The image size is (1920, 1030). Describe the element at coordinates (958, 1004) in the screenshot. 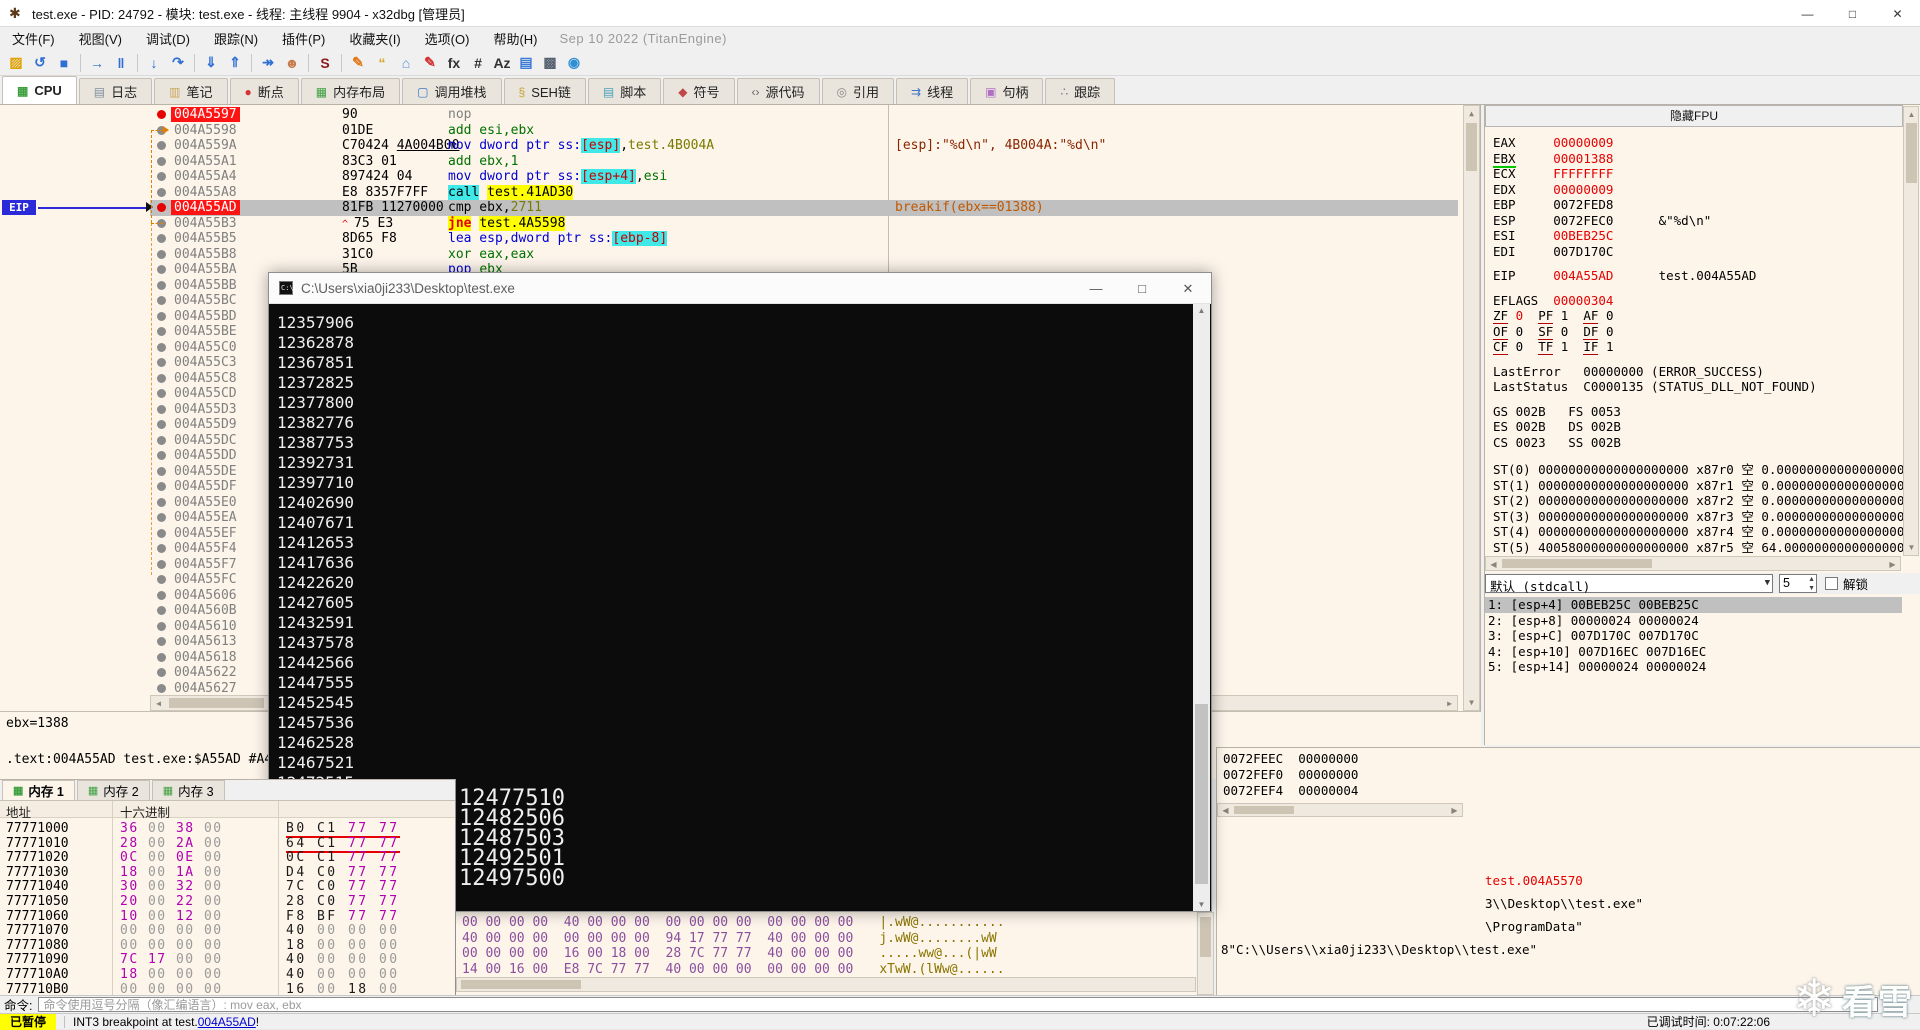

I see `command-input` at that location.